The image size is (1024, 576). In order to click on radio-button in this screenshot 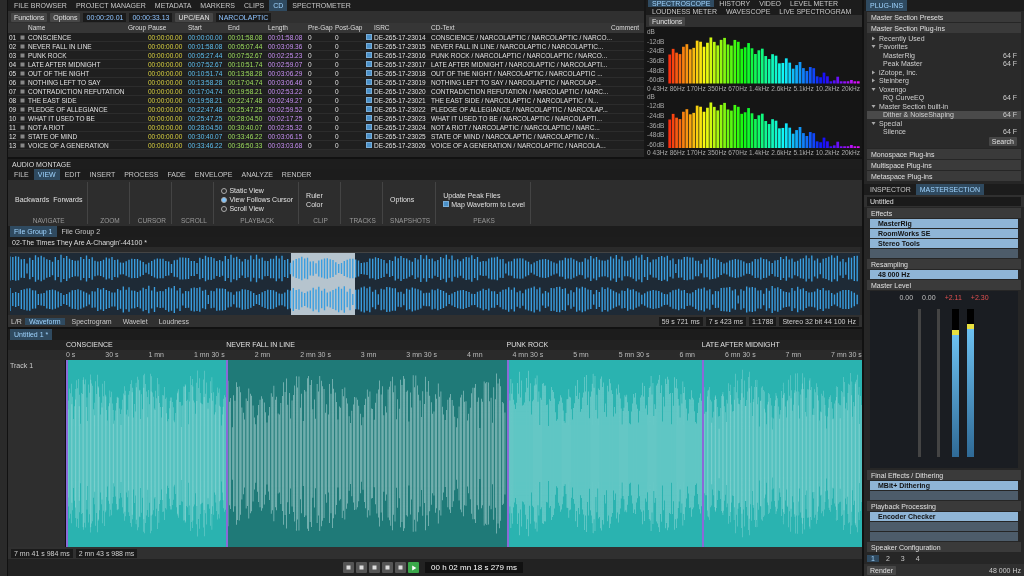, I will do `click(224, 199)`.